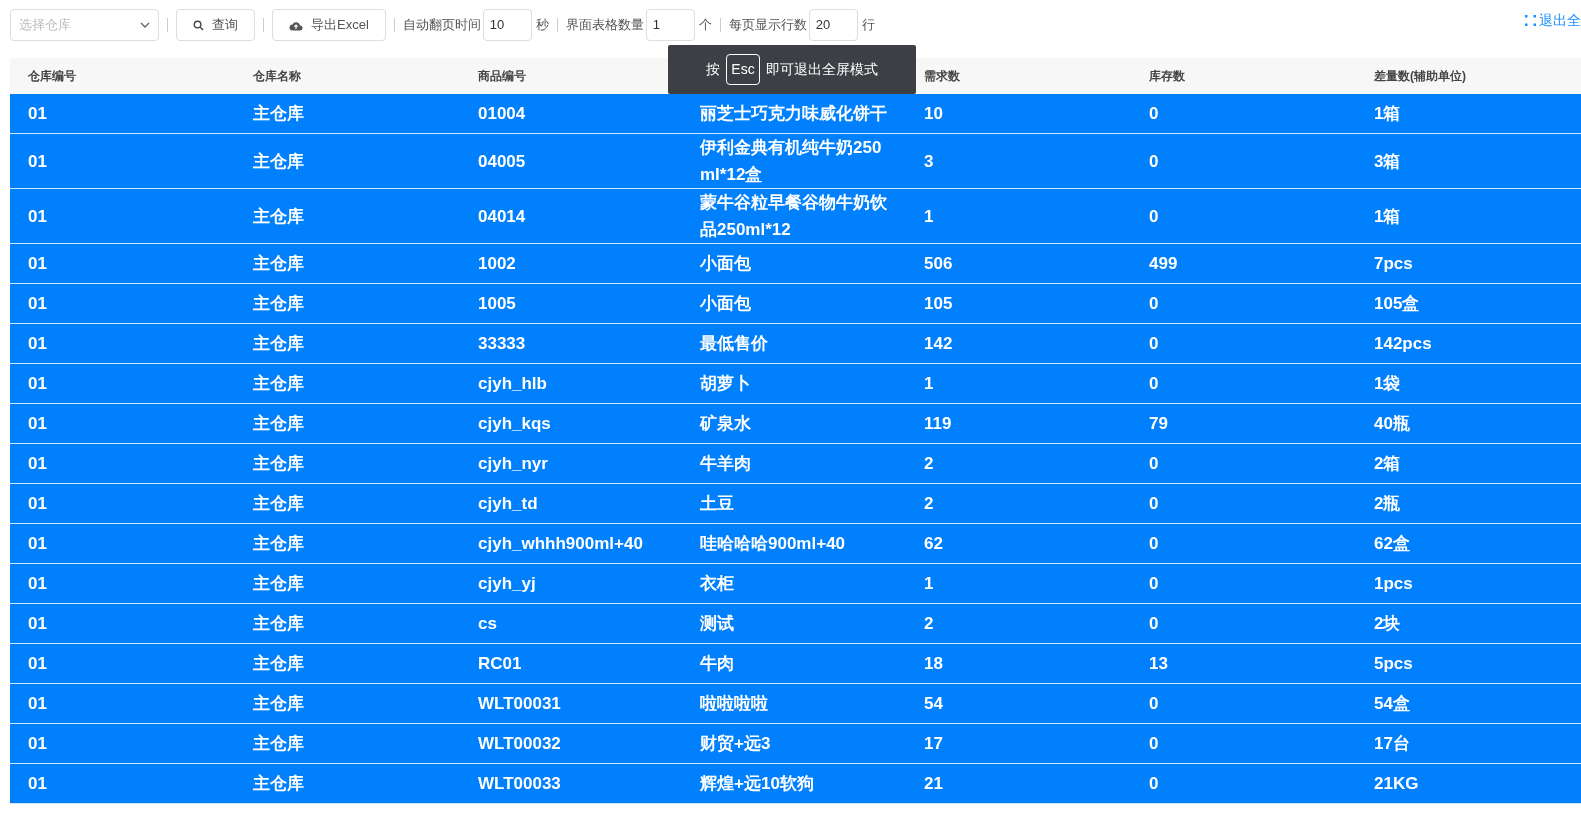 The width and height of the screenshot is (1581, 823). What do you see at coordinates (507, 584) in the screenshot?
I see `table-cell-text: cjyh_yj` at bounding box center [507, 584].